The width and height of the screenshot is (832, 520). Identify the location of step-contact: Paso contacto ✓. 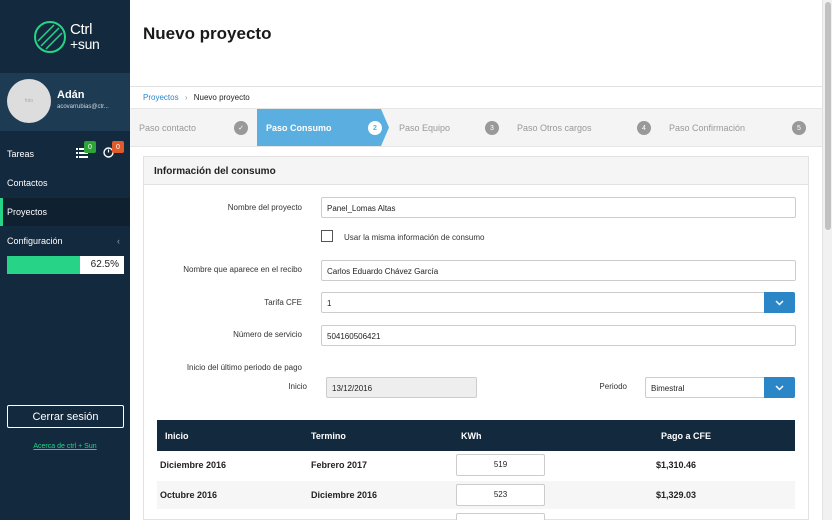
(193, 127).